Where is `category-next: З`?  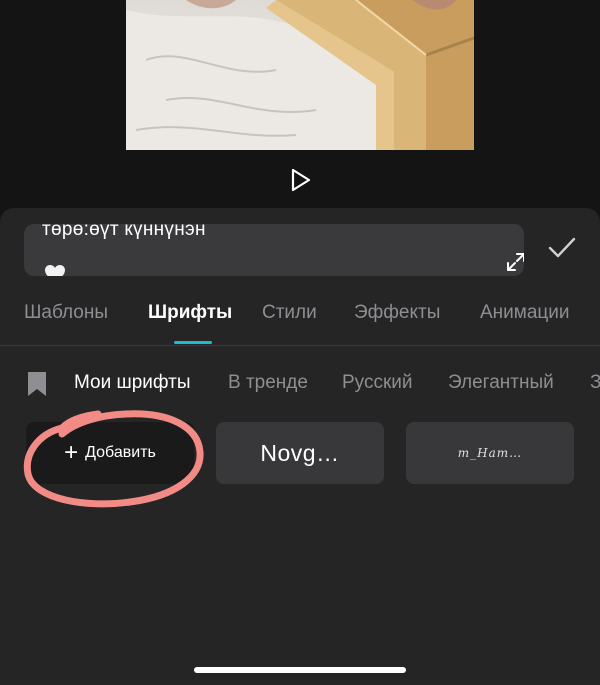
category-next: З is located at coordinates (595, 383).